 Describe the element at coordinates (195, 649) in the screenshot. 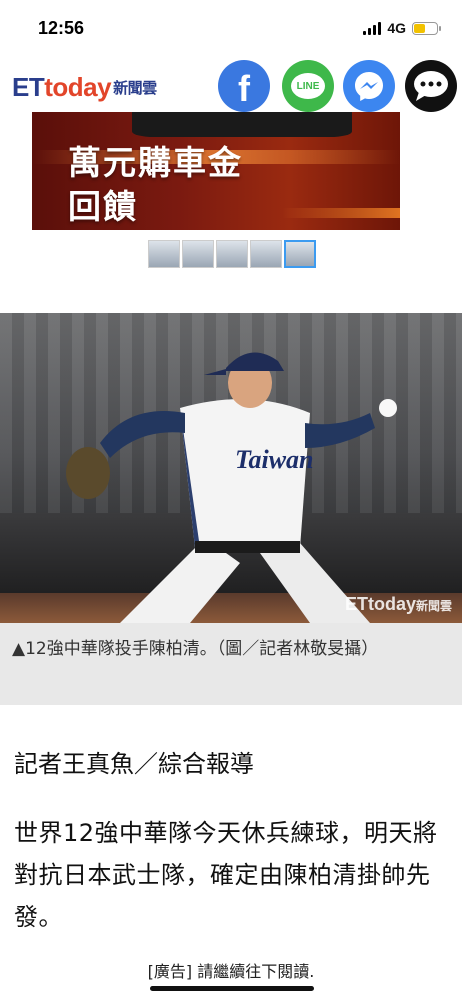

I see `caption-text: ▲12強中華隊投手陳柏清。（圖／記者林敬旻攝）` at that location.